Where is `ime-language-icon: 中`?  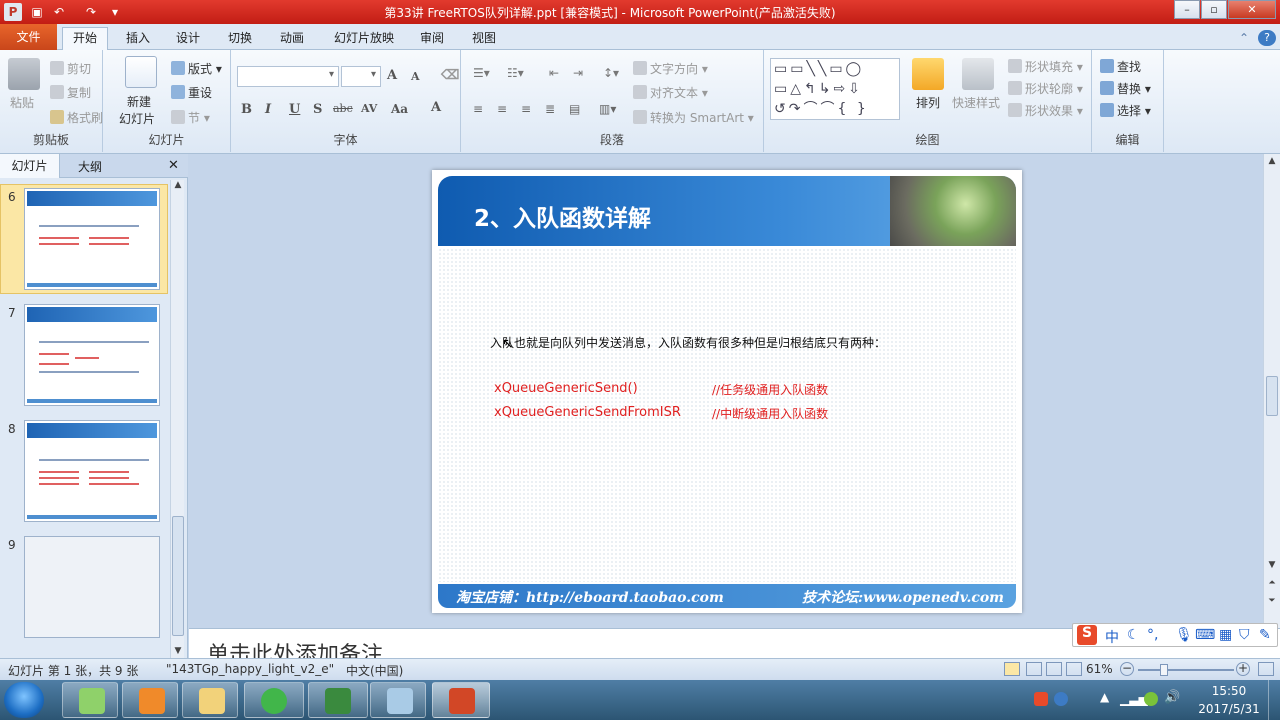
ime-language-icon: 中 is located at coordinates (1112, 637).